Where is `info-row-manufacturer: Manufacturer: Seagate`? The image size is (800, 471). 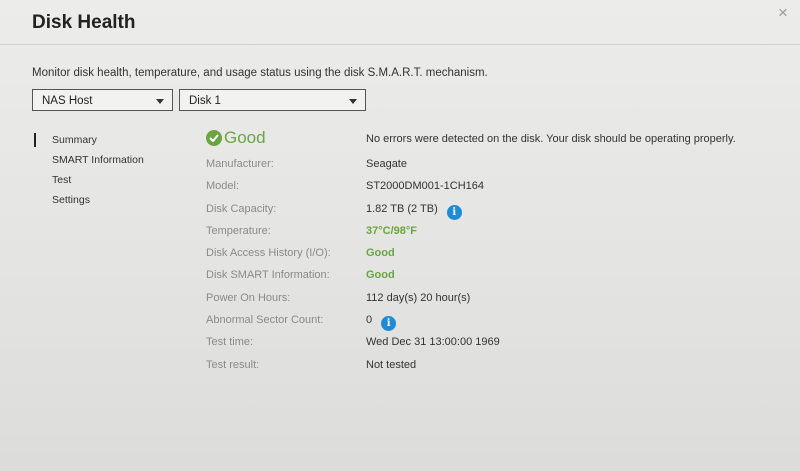
info-row-manufacturer: Manufacturer: Seagate is located at coordinates (486, 165).